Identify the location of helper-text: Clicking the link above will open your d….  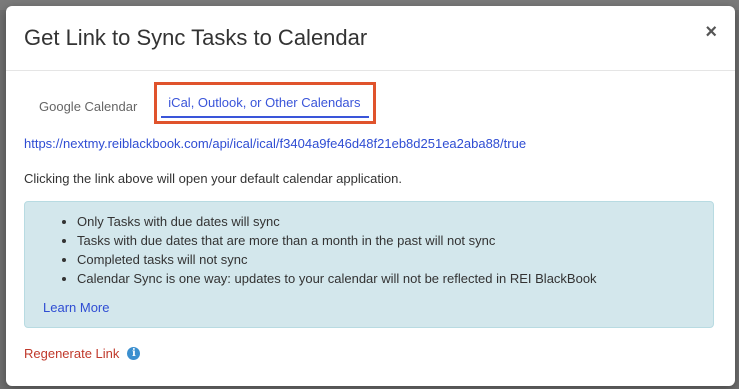
(213, 178).